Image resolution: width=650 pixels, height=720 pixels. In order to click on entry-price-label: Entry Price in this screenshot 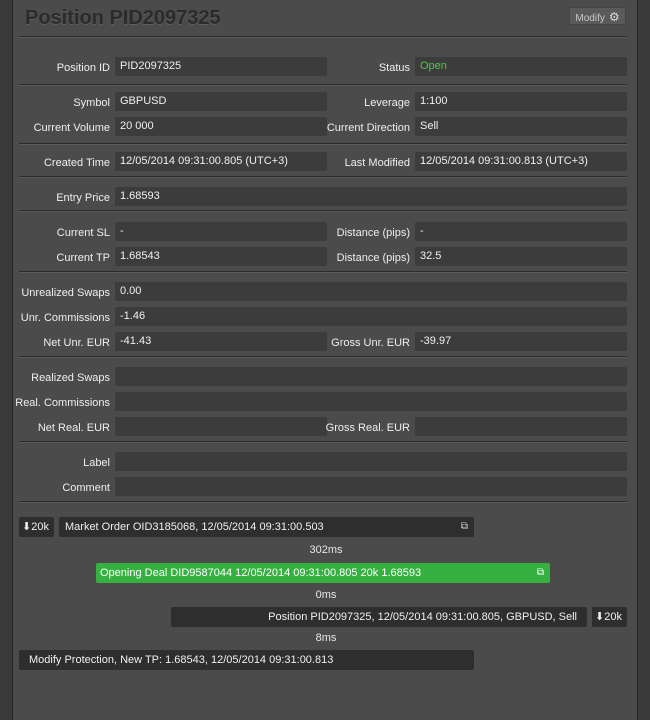, I will do `click(83, 198)`.